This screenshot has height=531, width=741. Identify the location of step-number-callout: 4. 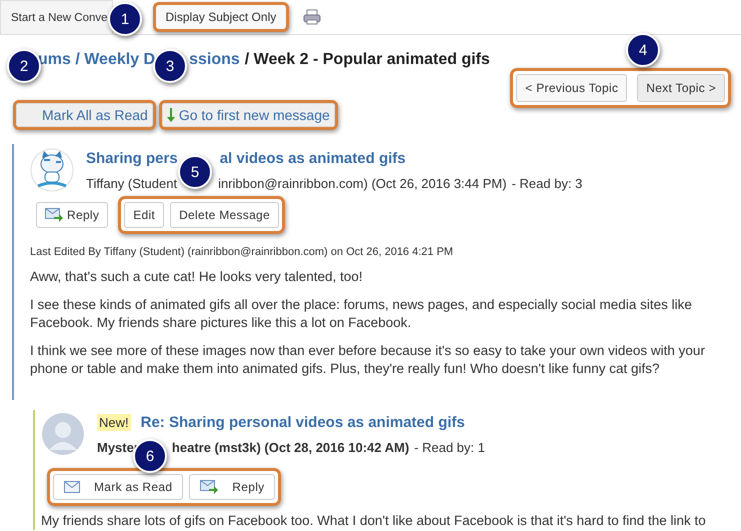
(643, 50).